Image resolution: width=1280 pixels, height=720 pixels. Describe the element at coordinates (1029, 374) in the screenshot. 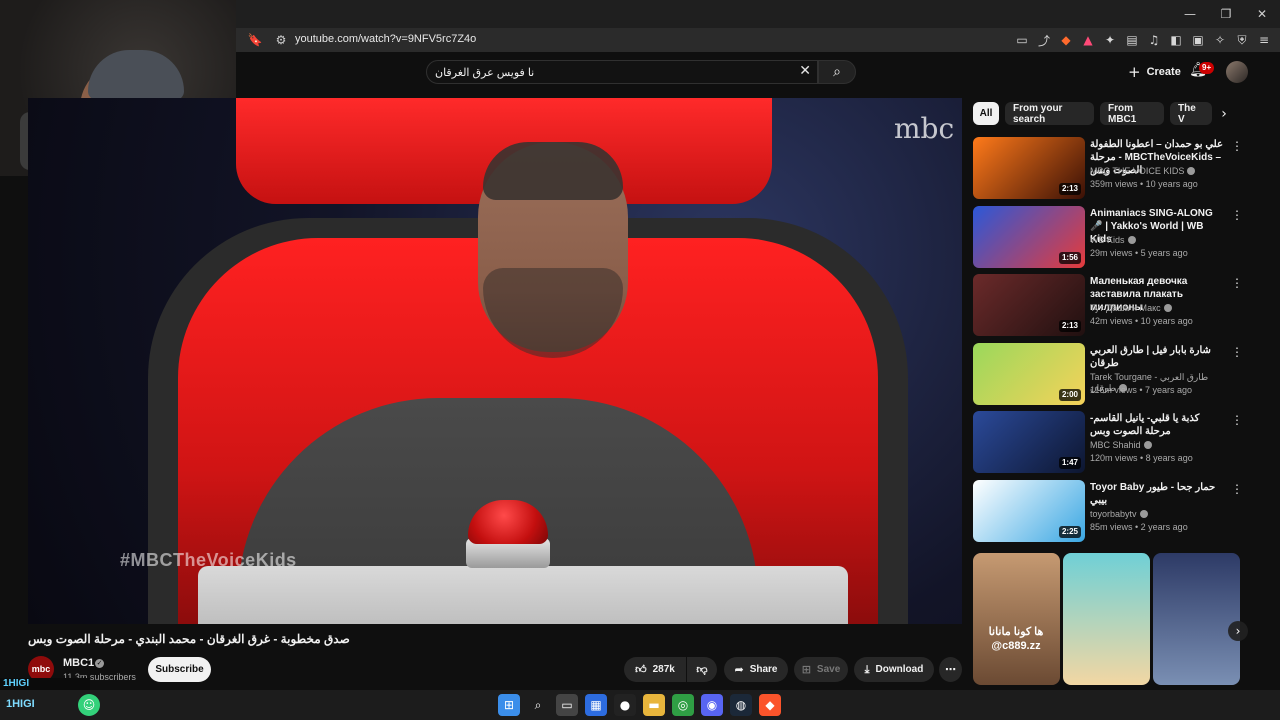

I see `recommendation-thumbnail: 2:00` at that location.